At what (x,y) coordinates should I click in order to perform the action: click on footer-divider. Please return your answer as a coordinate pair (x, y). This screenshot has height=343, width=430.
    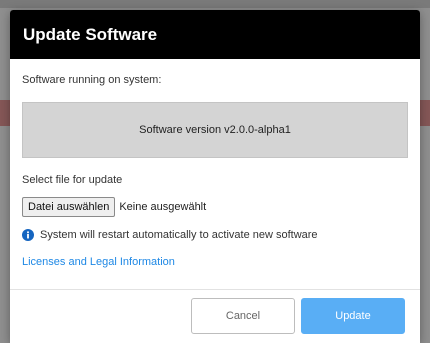
    Looking at the image, I should click on (215, 289).